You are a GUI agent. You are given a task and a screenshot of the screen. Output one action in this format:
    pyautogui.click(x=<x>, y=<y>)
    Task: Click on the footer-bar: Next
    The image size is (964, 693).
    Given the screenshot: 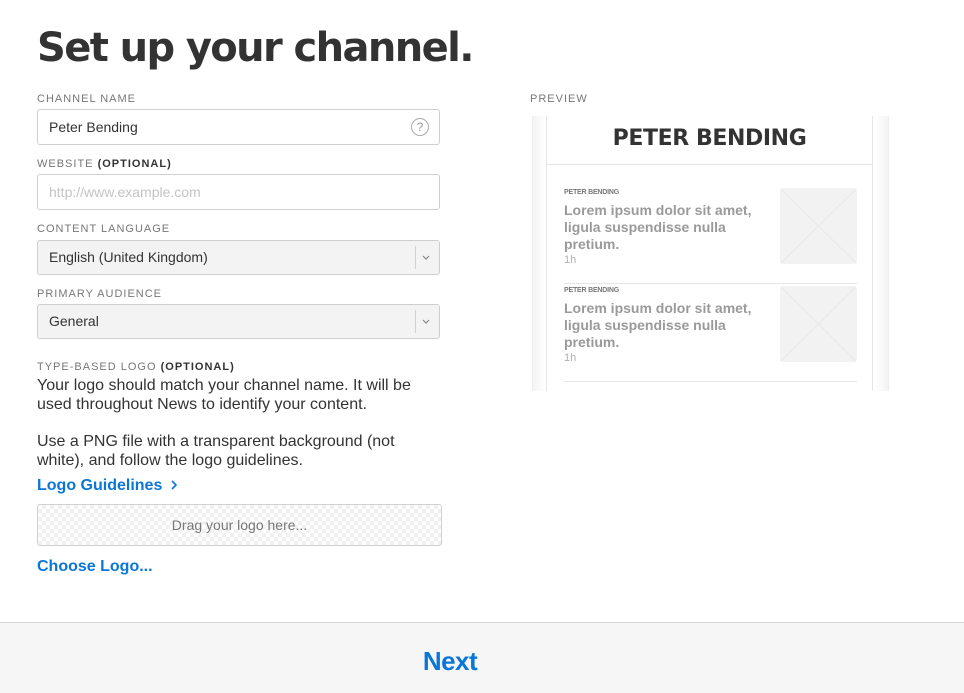 What is the action you would take?
    pyautogui.click(x=482, y=657)
    